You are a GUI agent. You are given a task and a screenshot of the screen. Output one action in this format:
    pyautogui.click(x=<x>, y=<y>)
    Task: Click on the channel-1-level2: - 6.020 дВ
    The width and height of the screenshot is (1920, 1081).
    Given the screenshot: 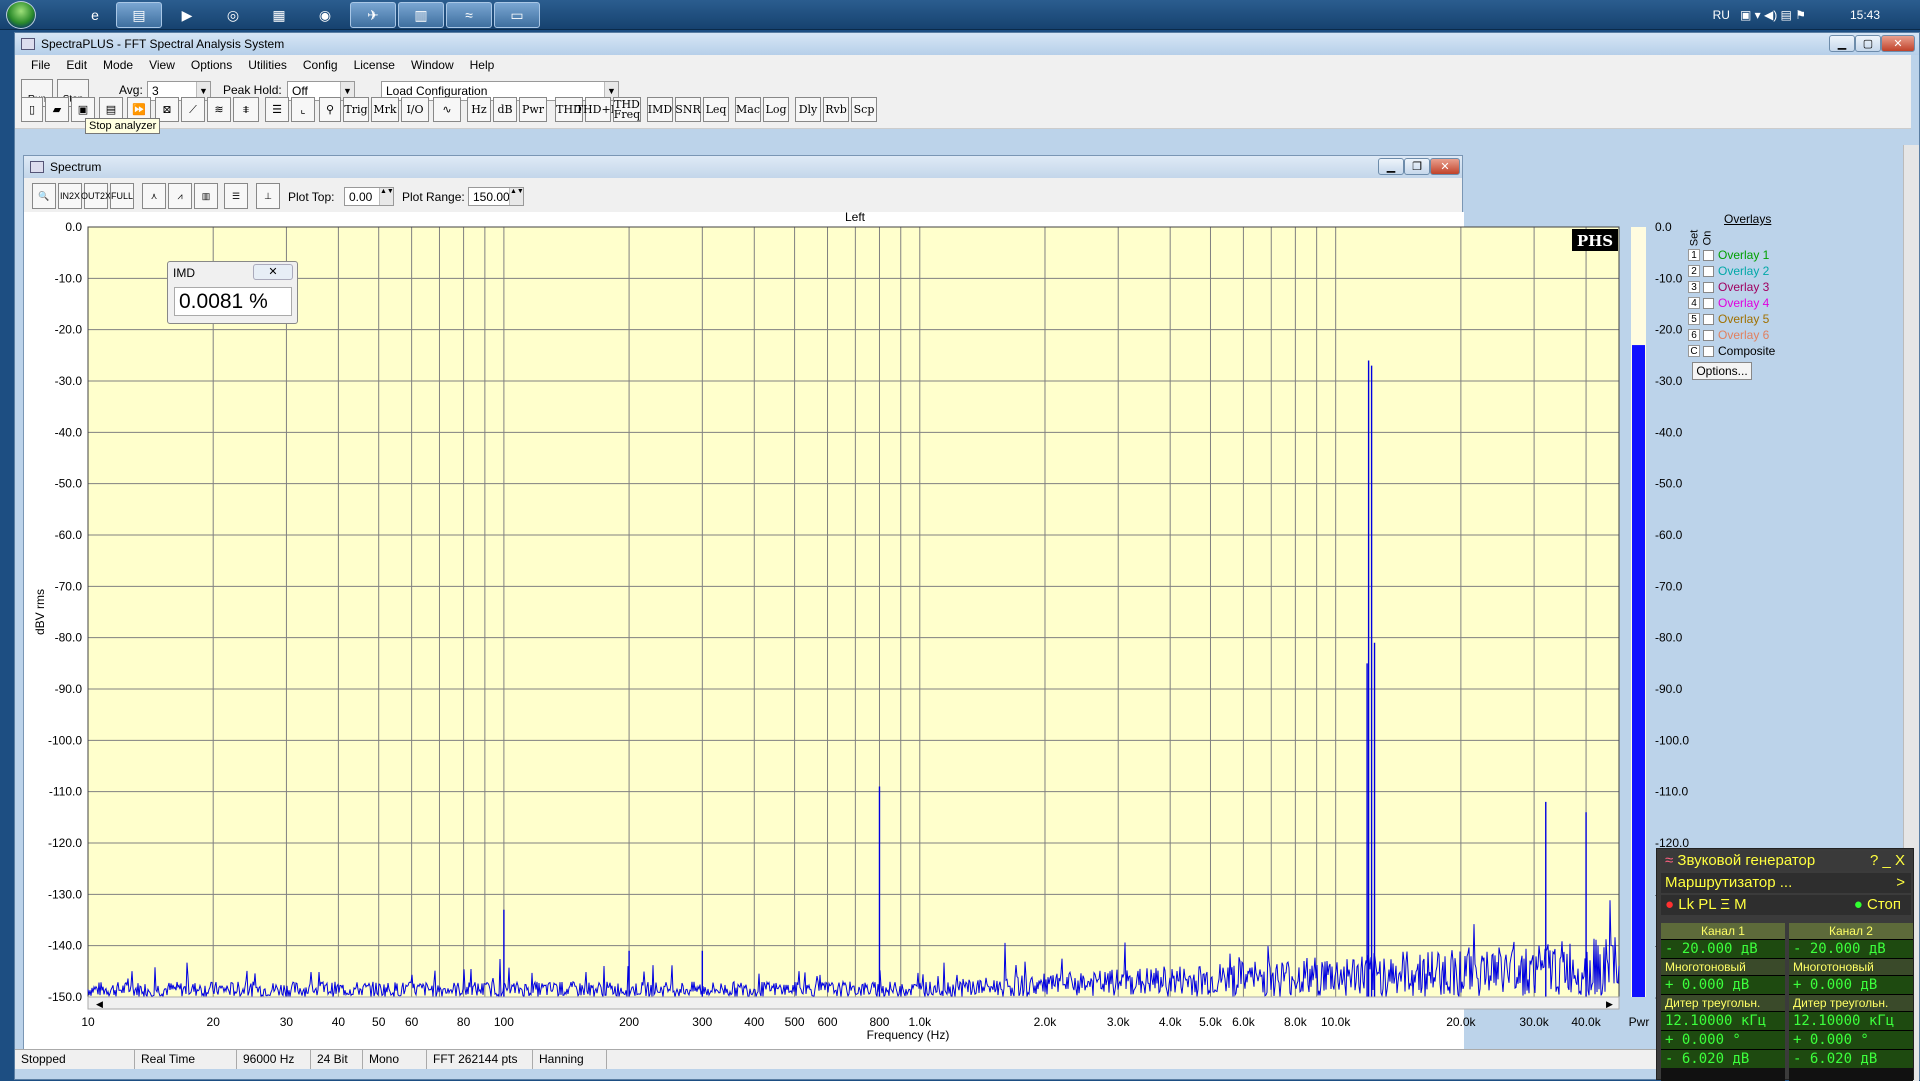 What is the action you would take?
    pyautogui.click(x=1723, y=1058)
    